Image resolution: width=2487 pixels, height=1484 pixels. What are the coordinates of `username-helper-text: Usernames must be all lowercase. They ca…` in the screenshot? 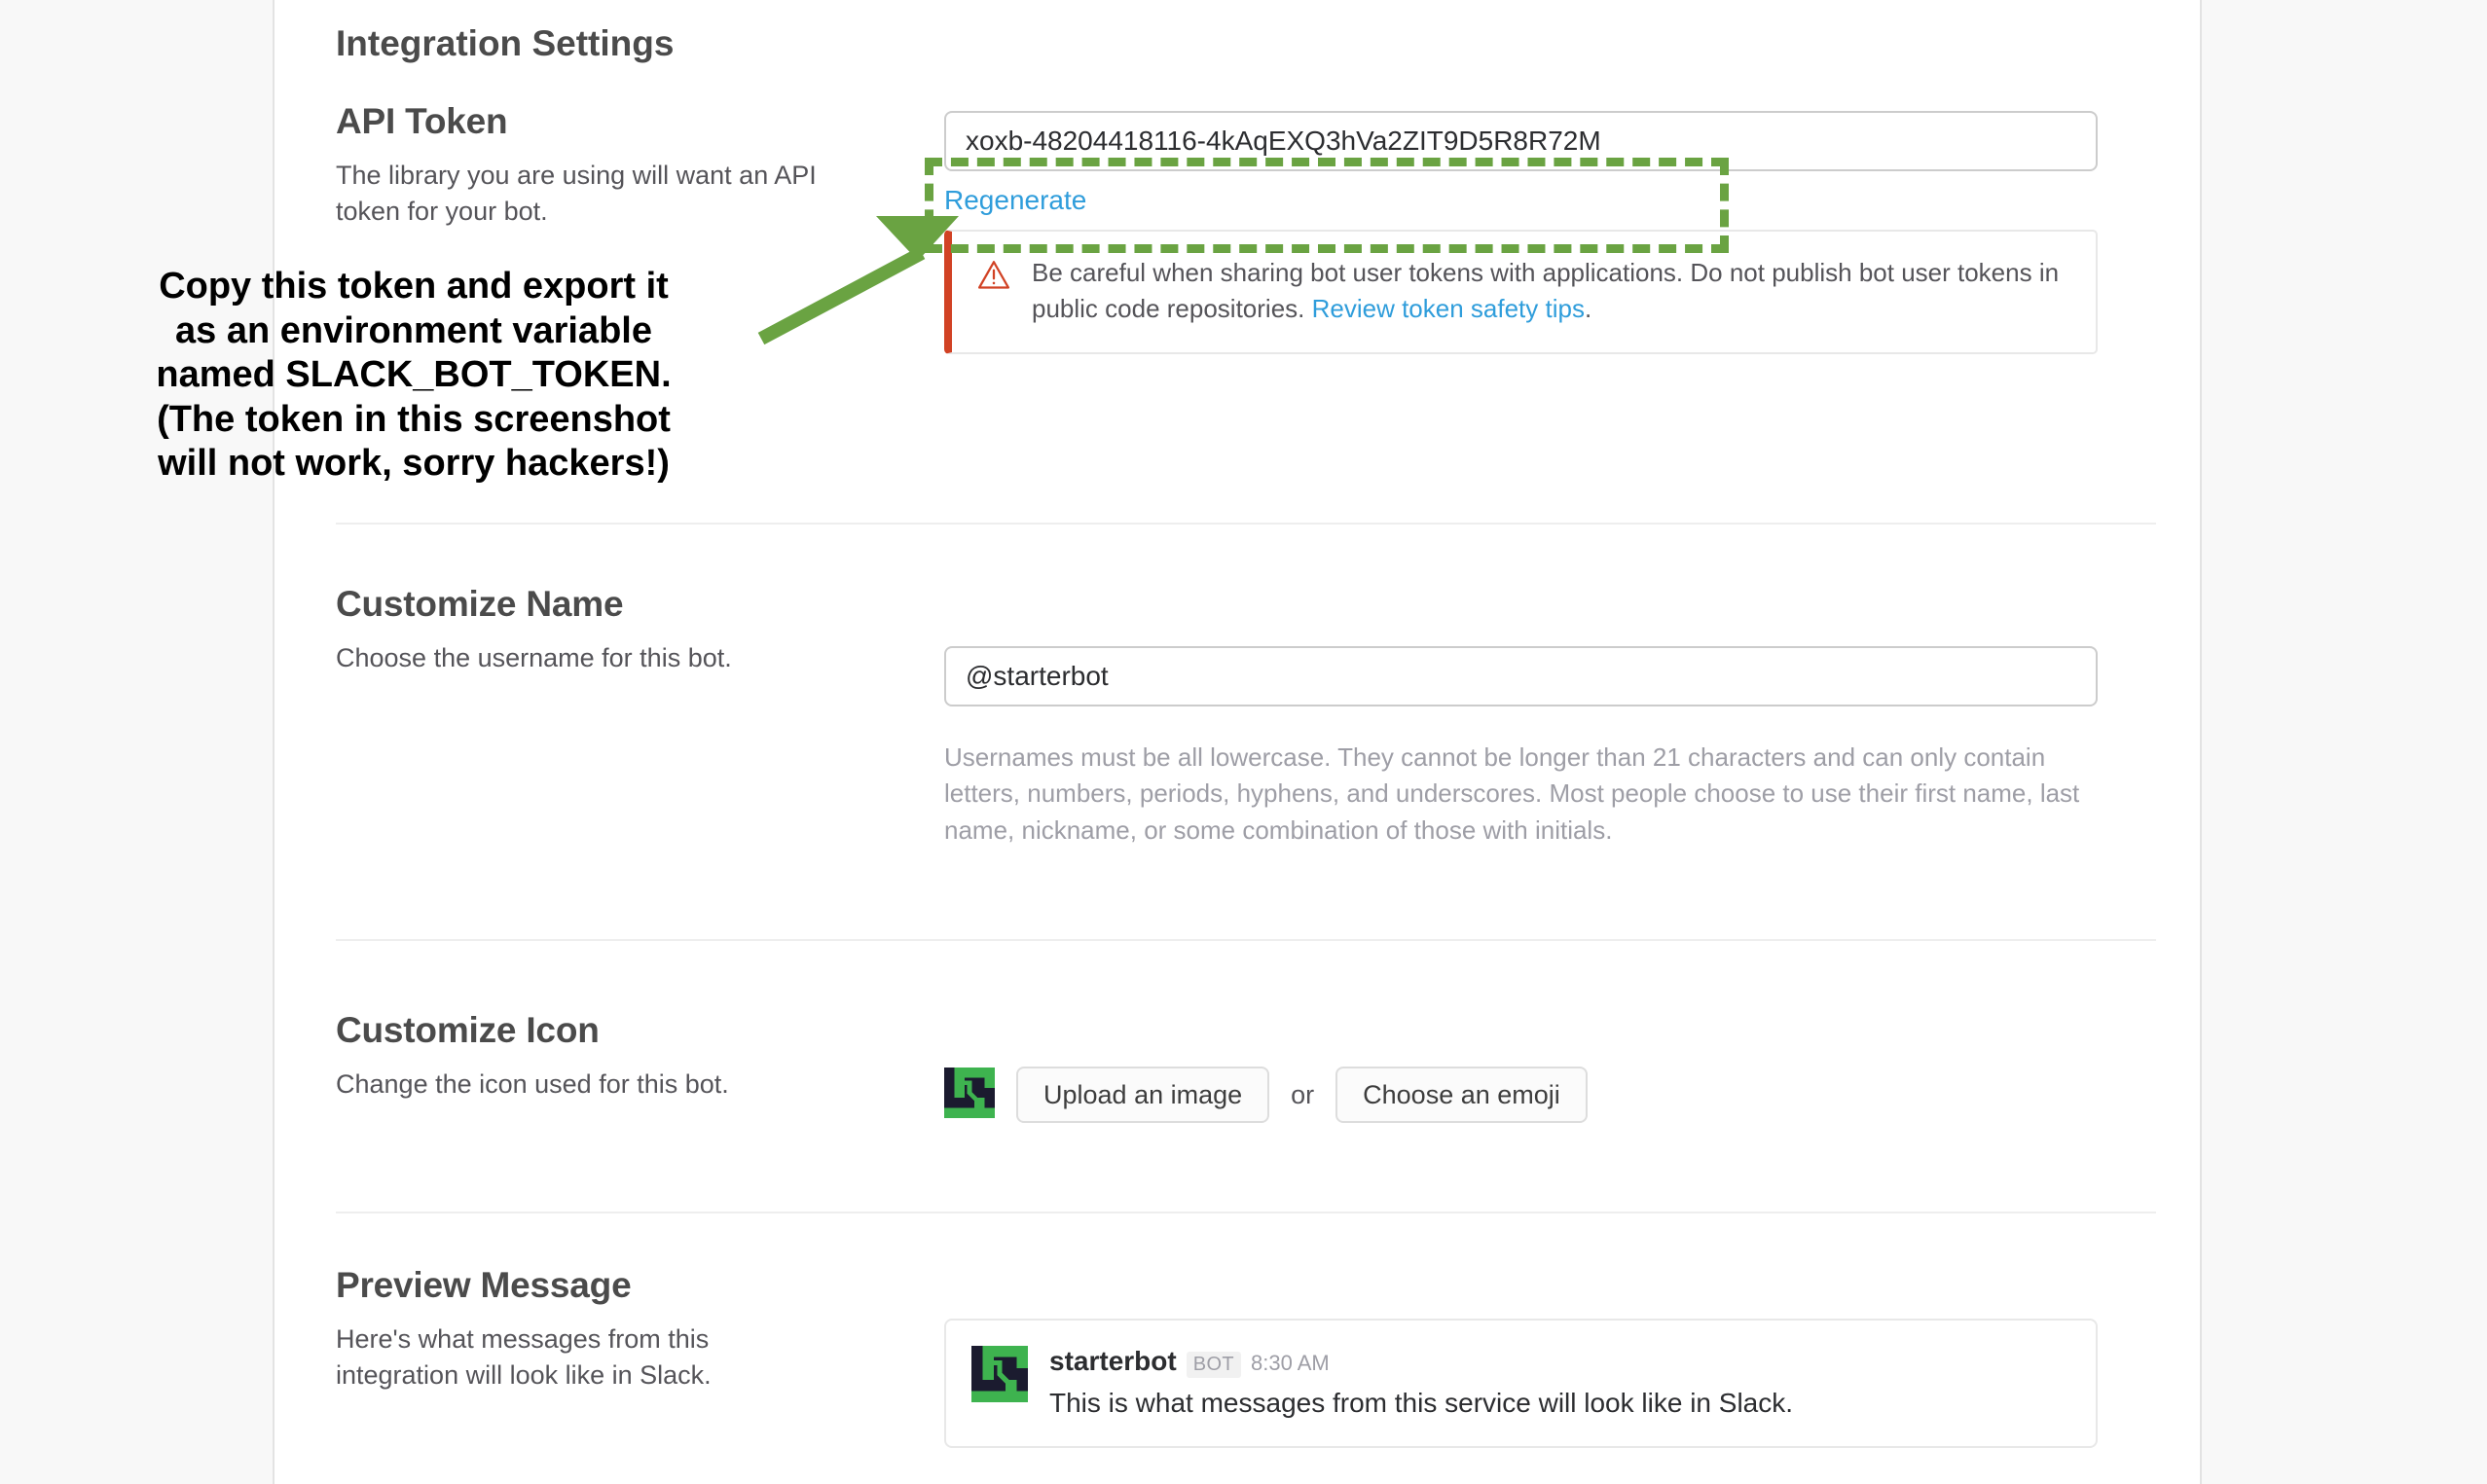 It's located at (1512, 794).